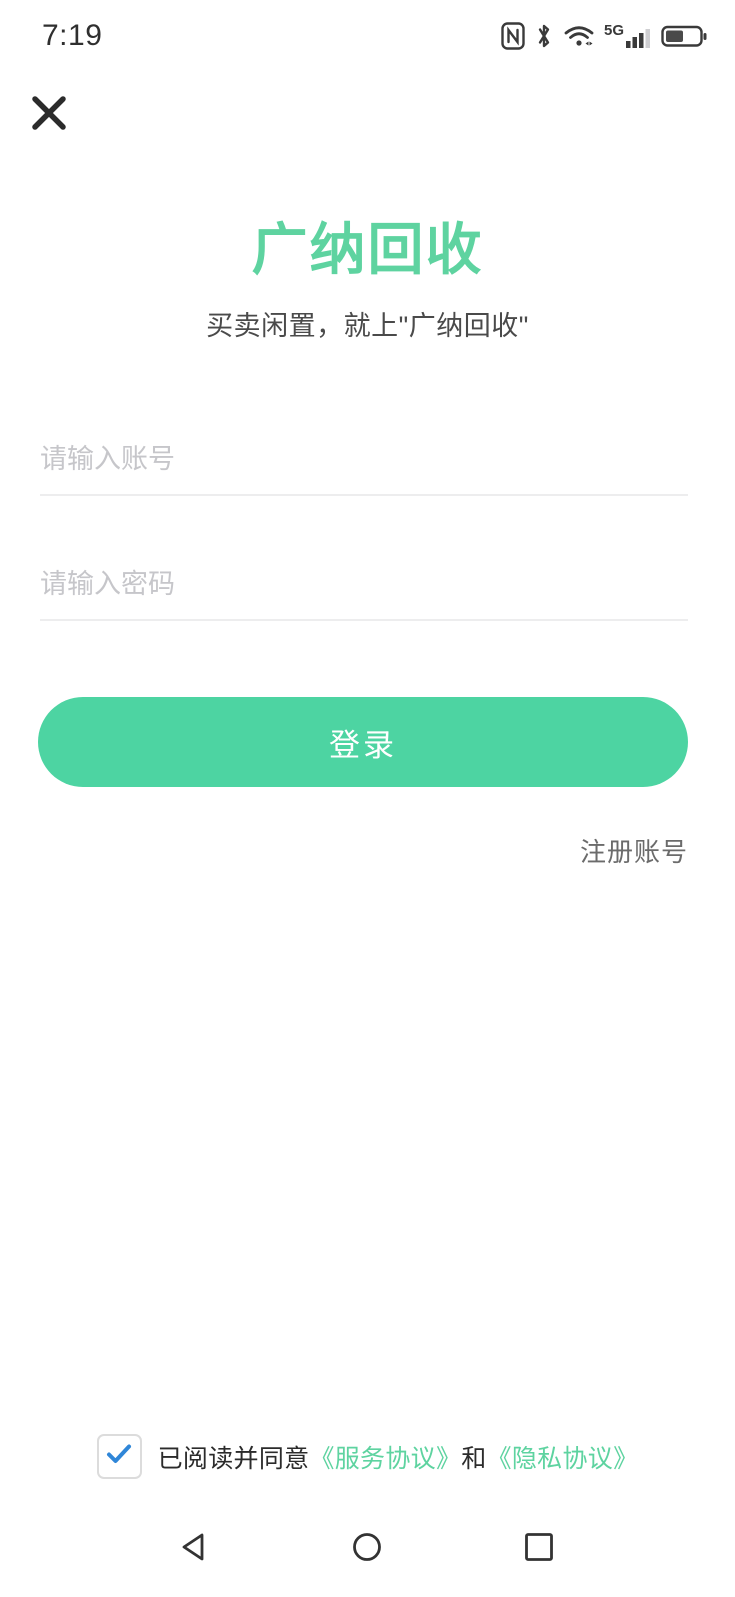 Image resolution: width=735 pixels, height=1597 pixels. I want to click on account-input, so click(364, 459).